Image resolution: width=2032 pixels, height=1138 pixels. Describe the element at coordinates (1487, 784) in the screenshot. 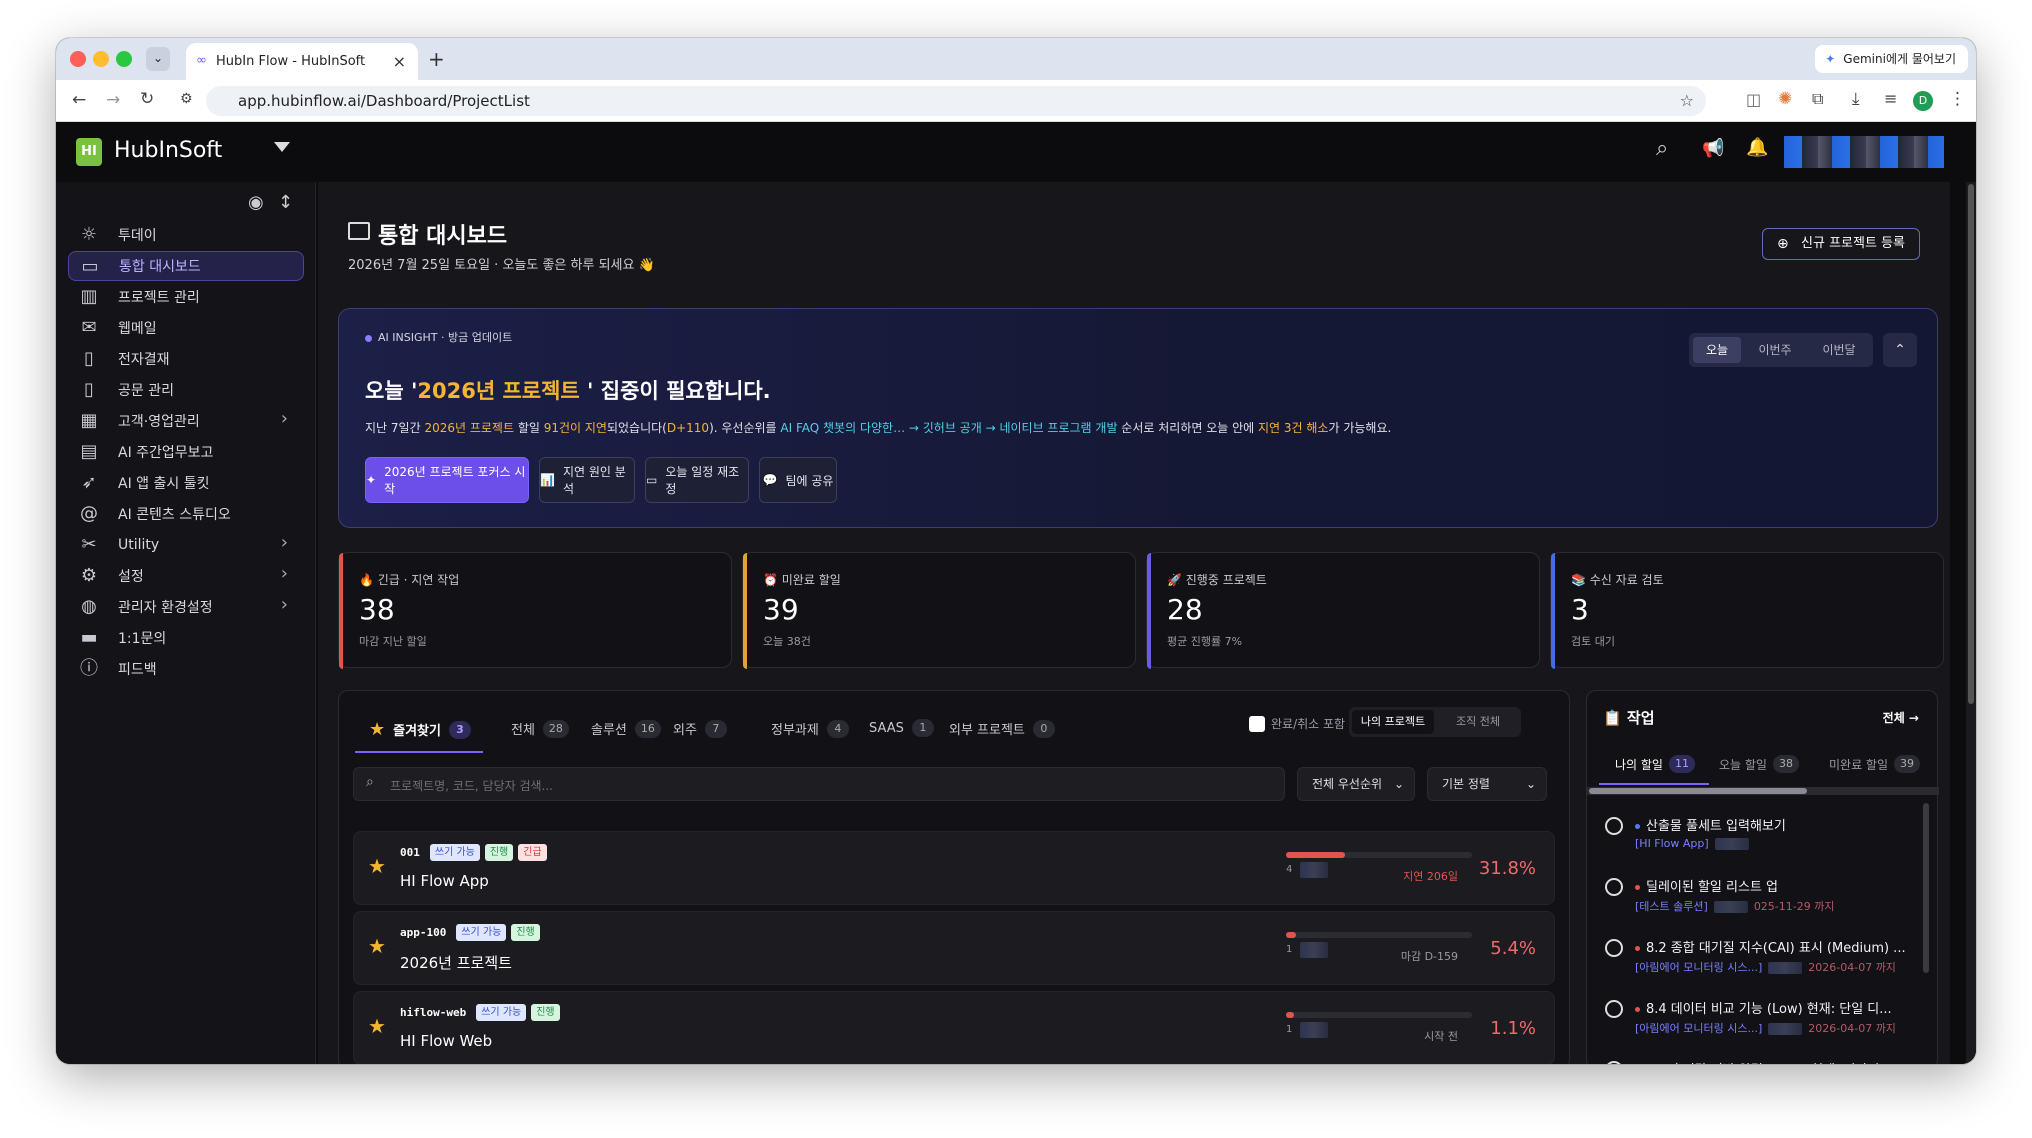

I see `sort-select: 기본 정렬 ⌄` at that location.